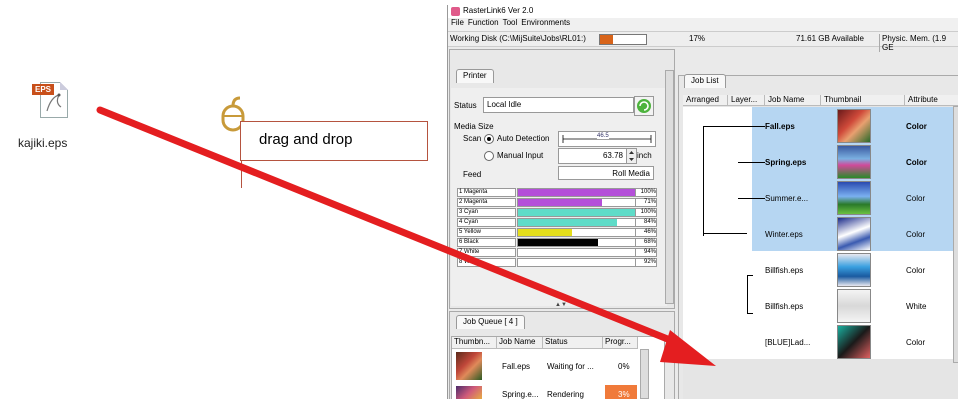  What do you see at coordinates (623, 39) in the screenshot?
I see `disk-usage-meter` at bounding box center [623, 39].